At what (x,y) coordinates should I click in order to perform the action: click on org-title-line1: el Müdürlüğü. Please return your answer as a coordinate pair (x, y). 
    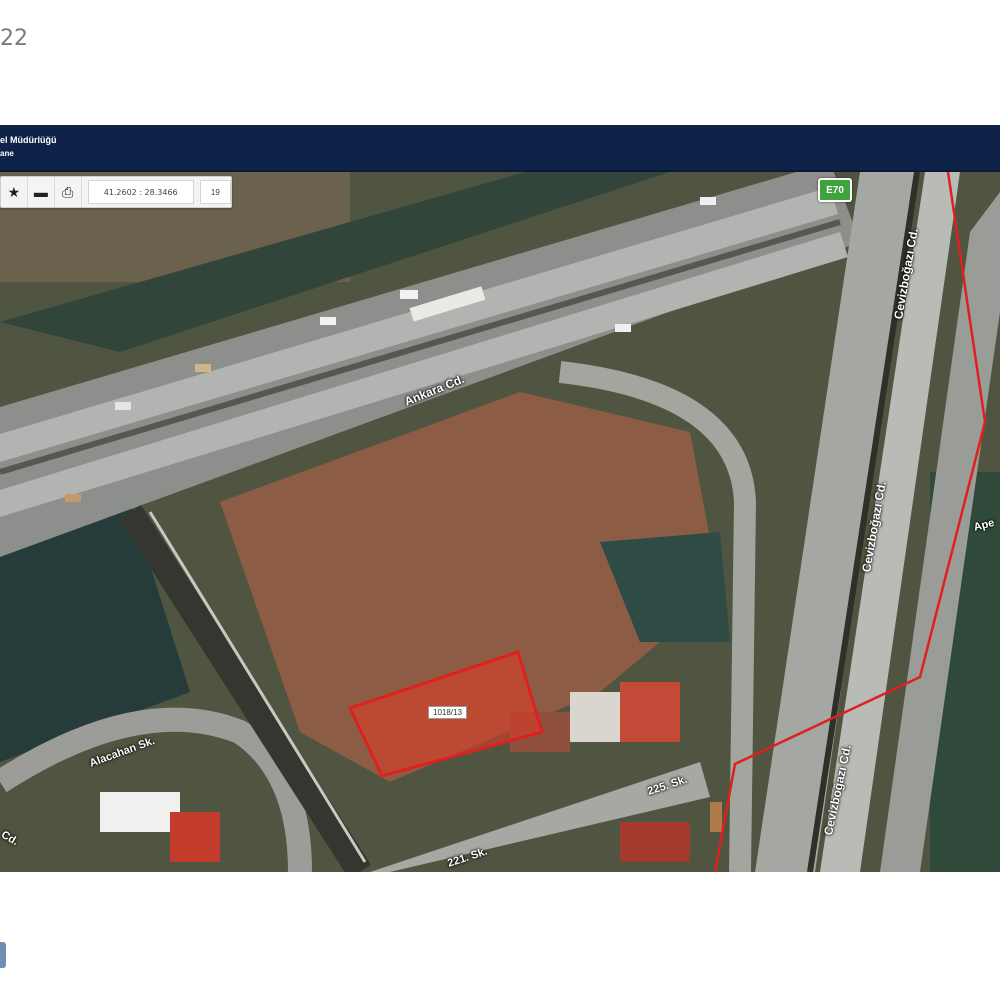
    Looking at the image, I should click on (28, 140).